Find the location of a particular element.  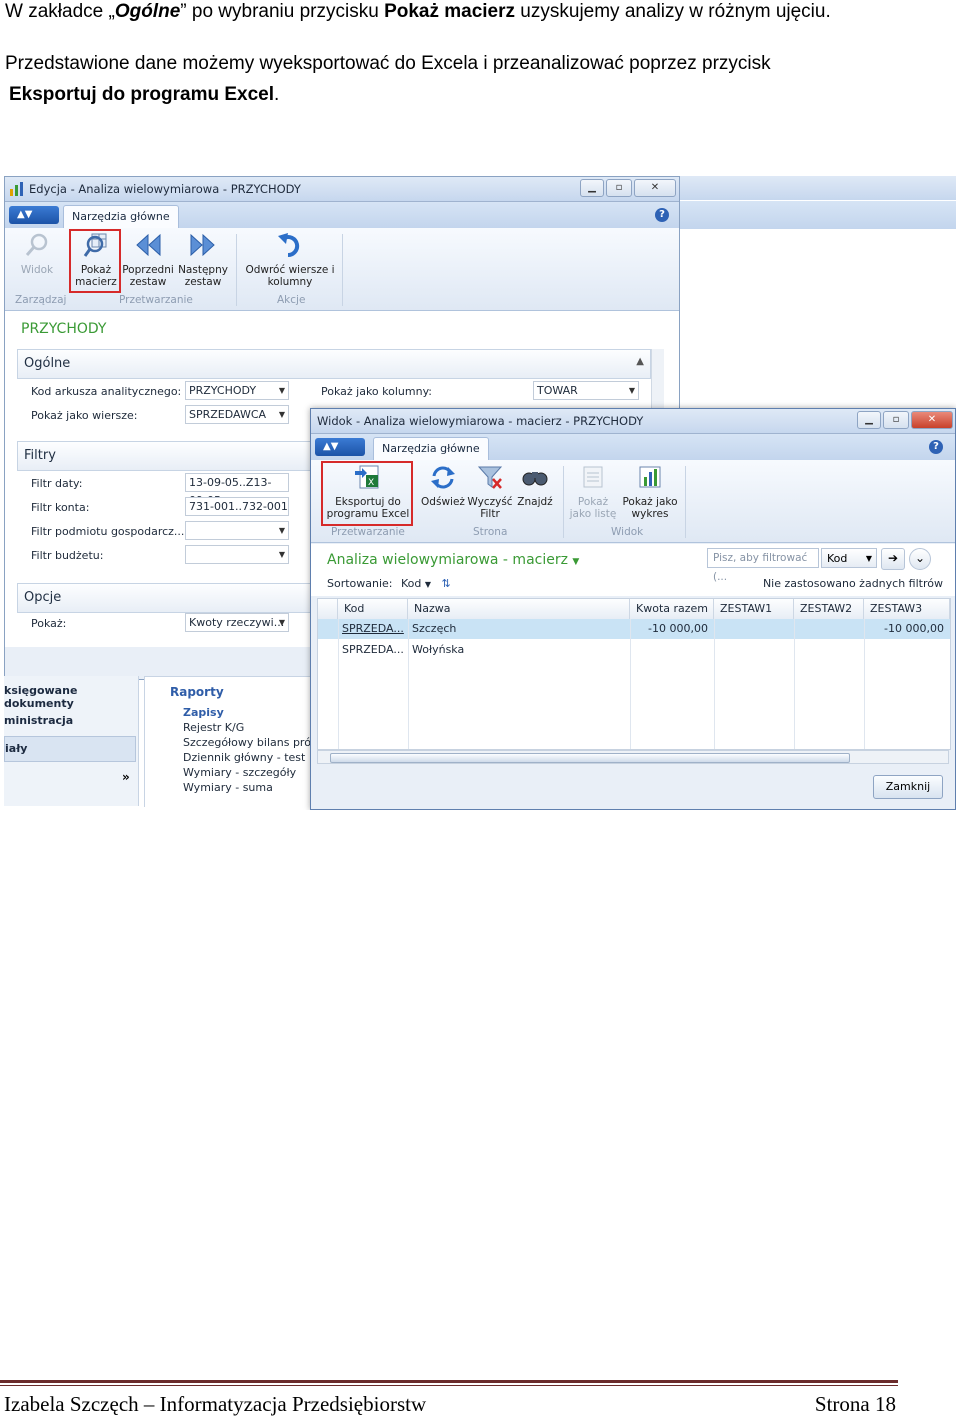

cell-nazwa: Szczęch is located at coordinates (519, 629).